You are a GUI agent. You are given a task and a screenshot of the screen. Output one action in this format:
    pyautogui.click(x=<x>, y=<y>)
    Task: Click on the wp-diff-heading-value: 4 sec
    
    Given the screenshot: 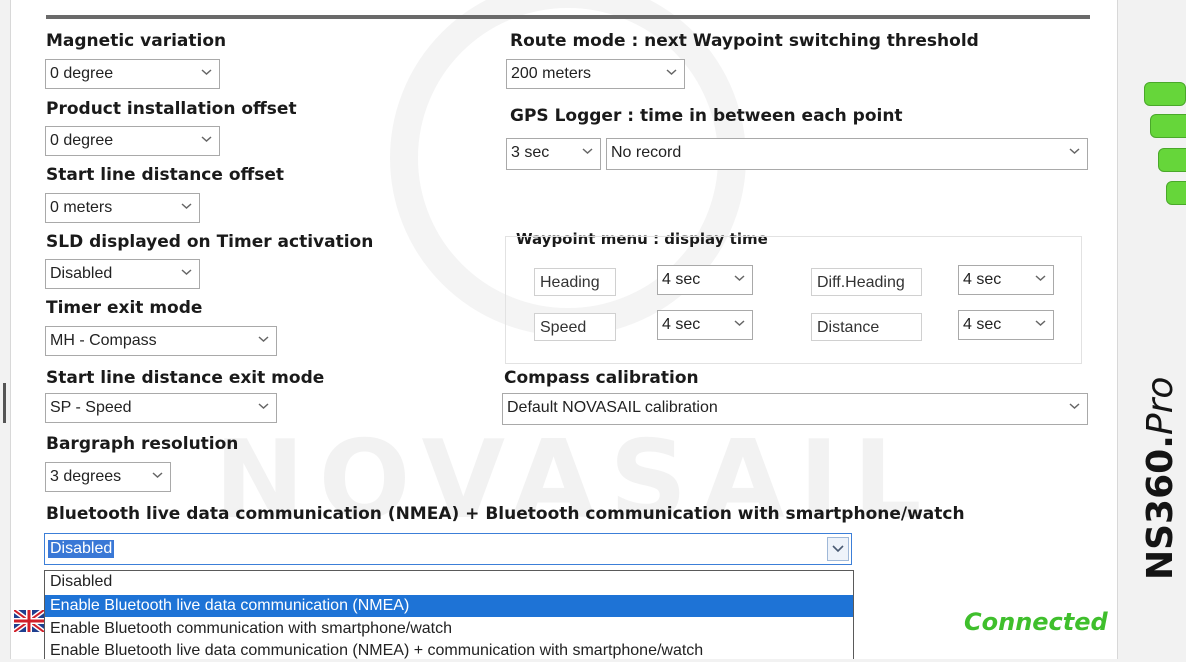 What is the action you would take?
    pyautogui.click(x=982, y=279)
    